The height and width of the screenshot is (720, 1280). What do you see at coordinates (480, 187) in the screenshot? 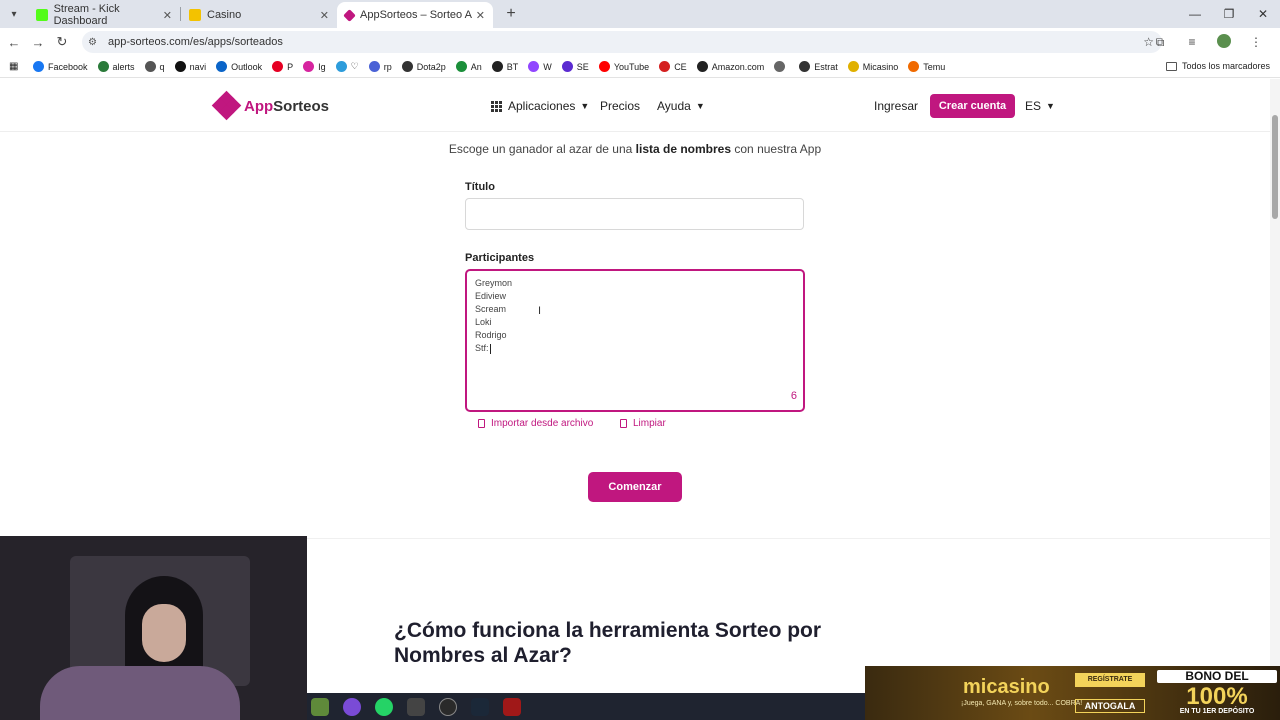
I see `titulo-label: Título` at bounding box center [480, 187].